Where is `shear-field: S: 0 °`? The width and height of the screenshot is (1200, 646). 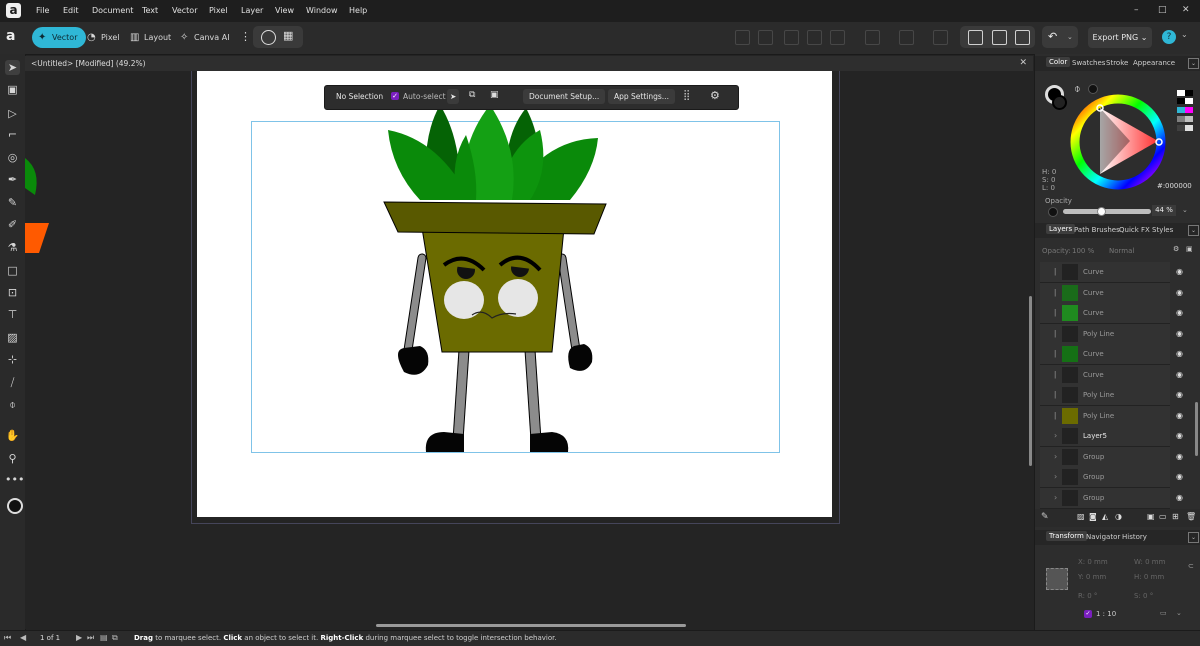 shear-field: S: 0 ° is located at coordinates (1143, 596).